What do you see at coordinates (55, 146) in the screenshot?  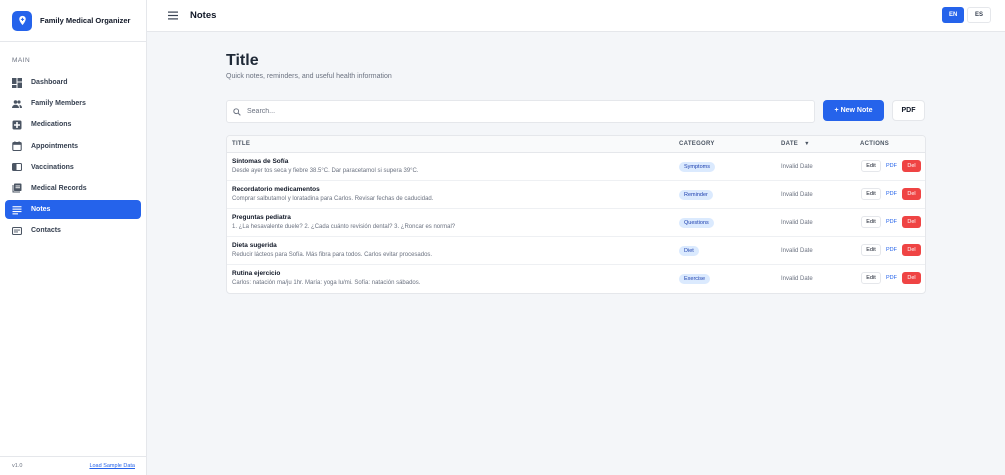 I see `sidebar-item-label: Appointments` at bounding box center [55, 146].